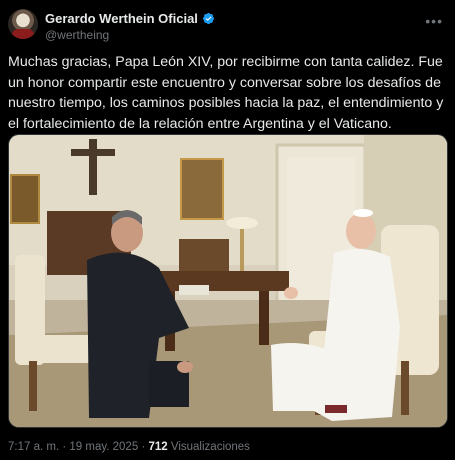 The width and height of the screenshot is (455, 460). What do you see at coordinates (23, 24) in the screenshot?
I see `avatar` at bounding box center [23, 24].